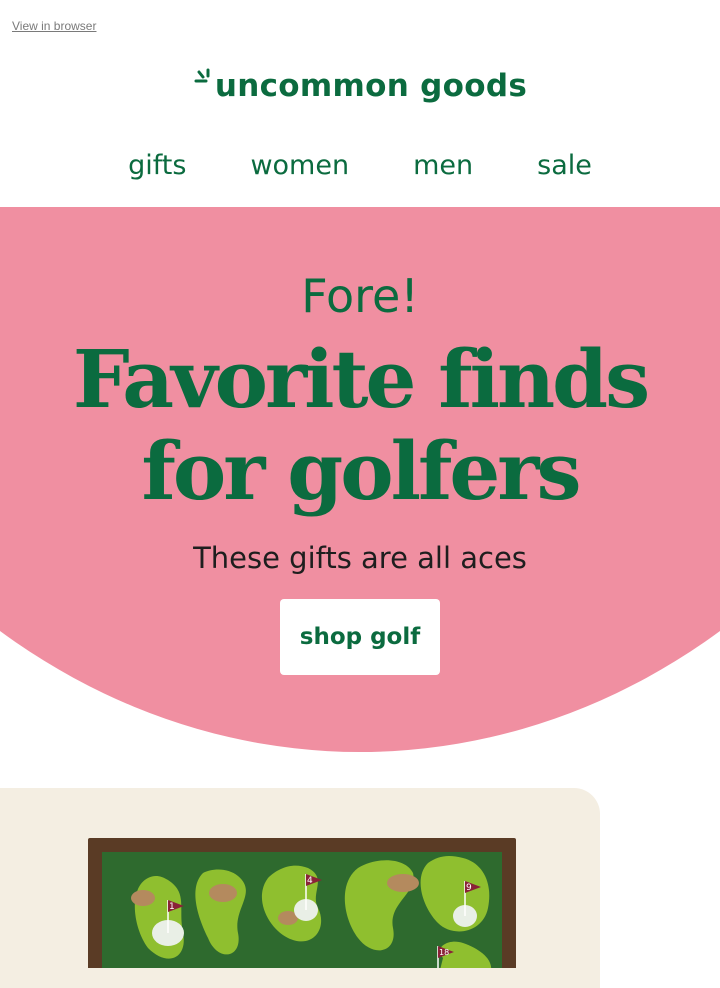 Image resolution: width=720 pixels, height=988 pixels. Describe the element at coordinates (469, 888) in the screenshot. I see `hole-number: 9` at that location.